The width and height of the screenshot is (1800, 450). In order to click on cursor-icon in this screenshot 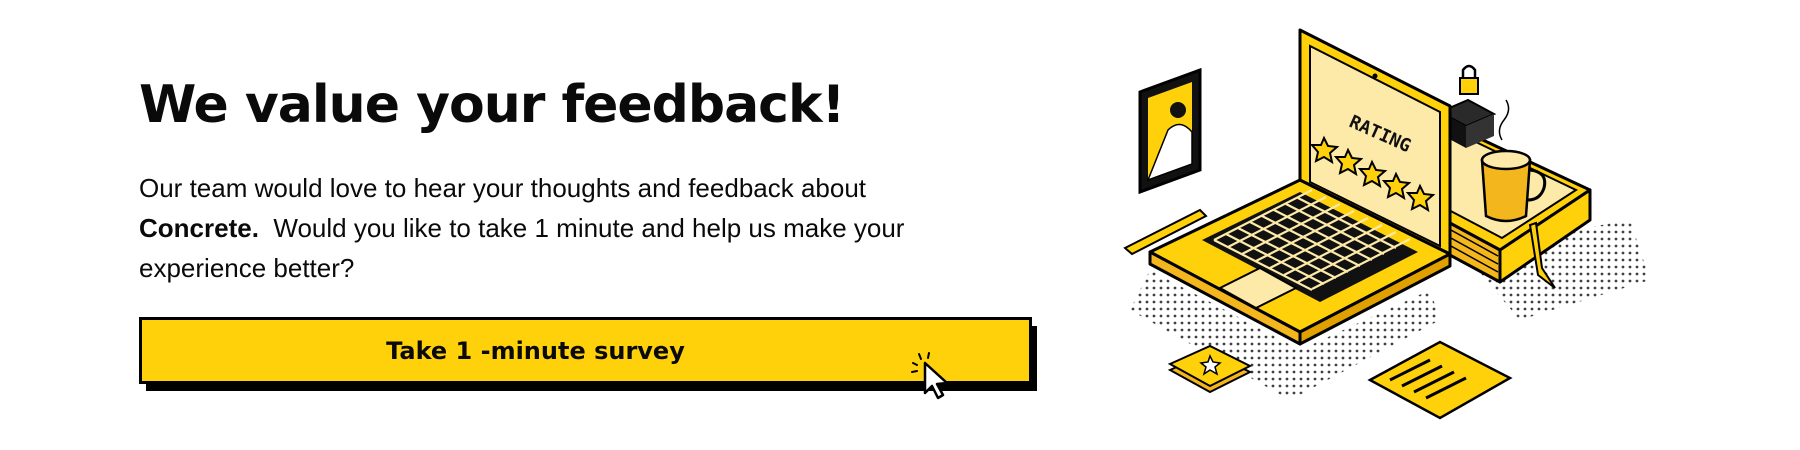, I will do `click(930, 376)`.